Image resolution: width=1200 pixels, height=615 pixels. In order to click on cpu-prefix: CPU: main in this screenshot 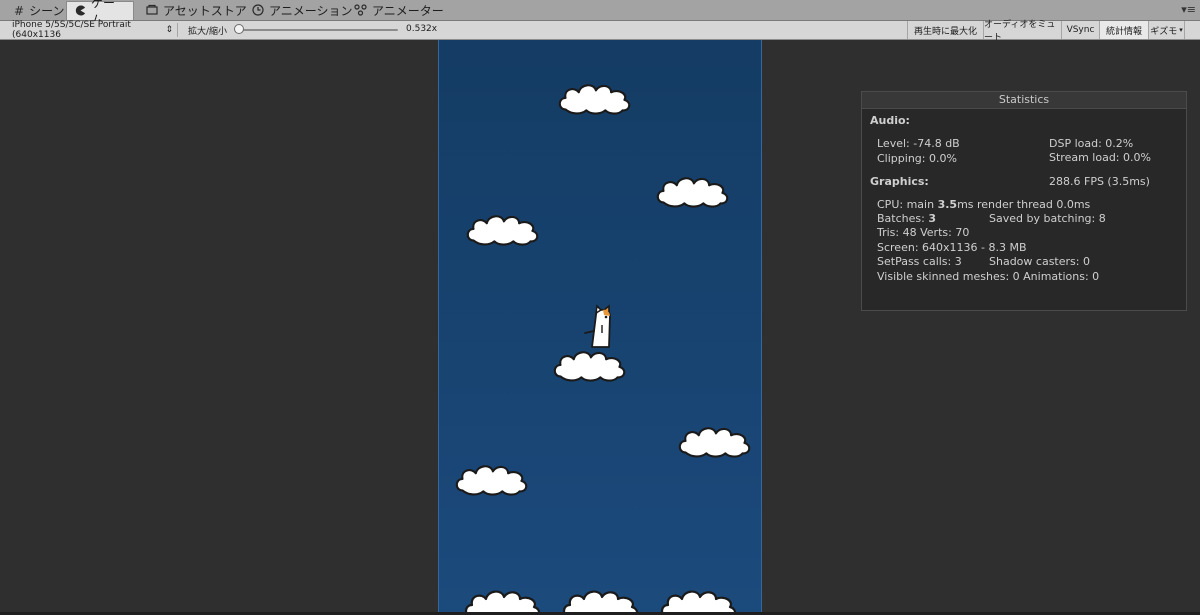, I will do `click(907, 204)`.